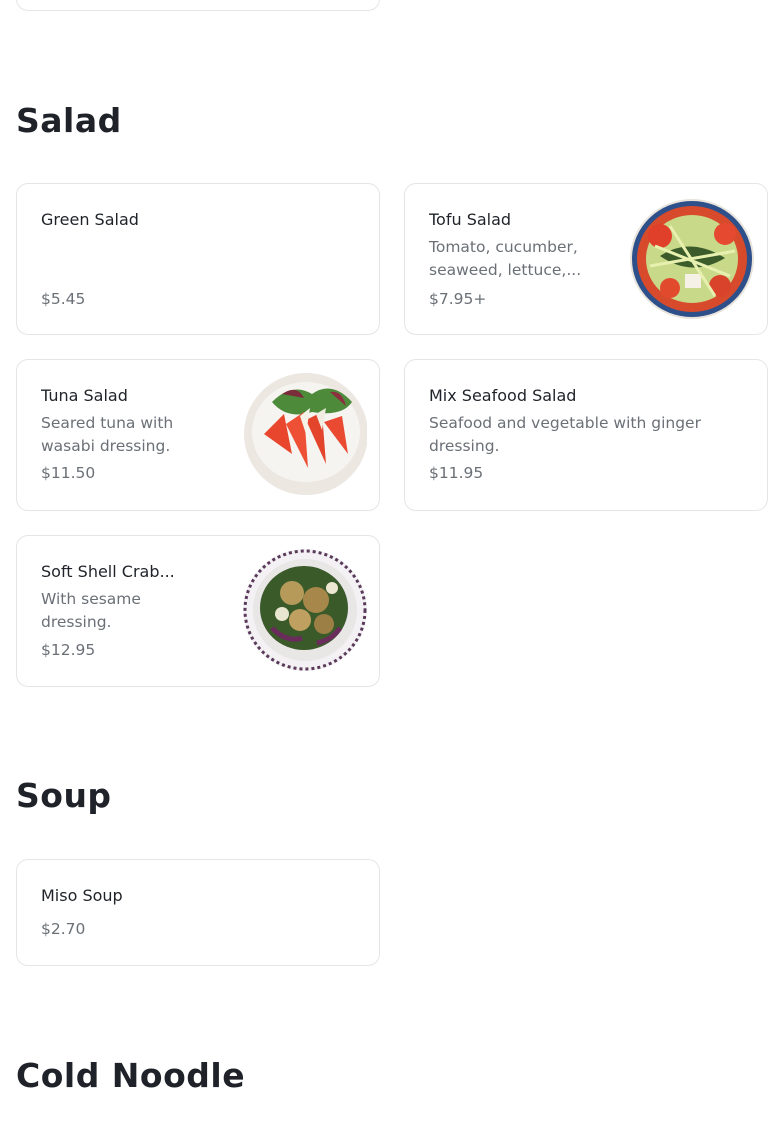 The width and height of the screenshot is (784, 1139). I want to click on item-price: $5.45, so click(63, 299).